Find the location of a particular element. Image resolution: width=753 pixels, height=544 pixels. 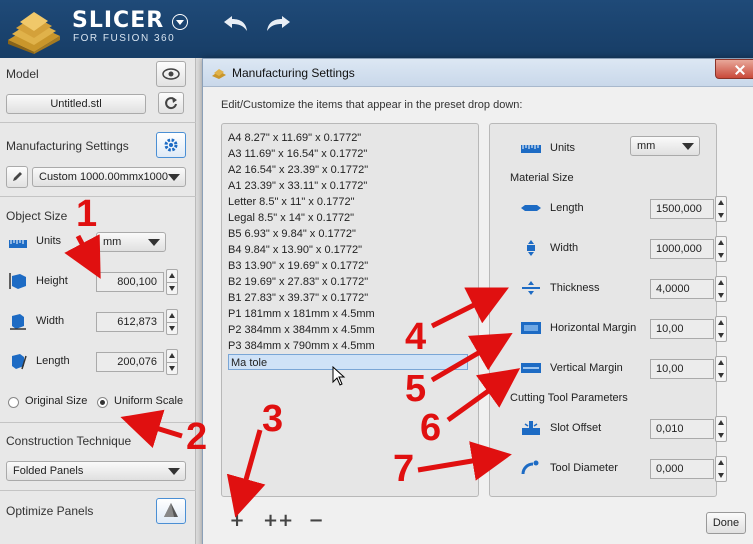

material-width-input: 1000,000 is located at coordinates (682, 249).